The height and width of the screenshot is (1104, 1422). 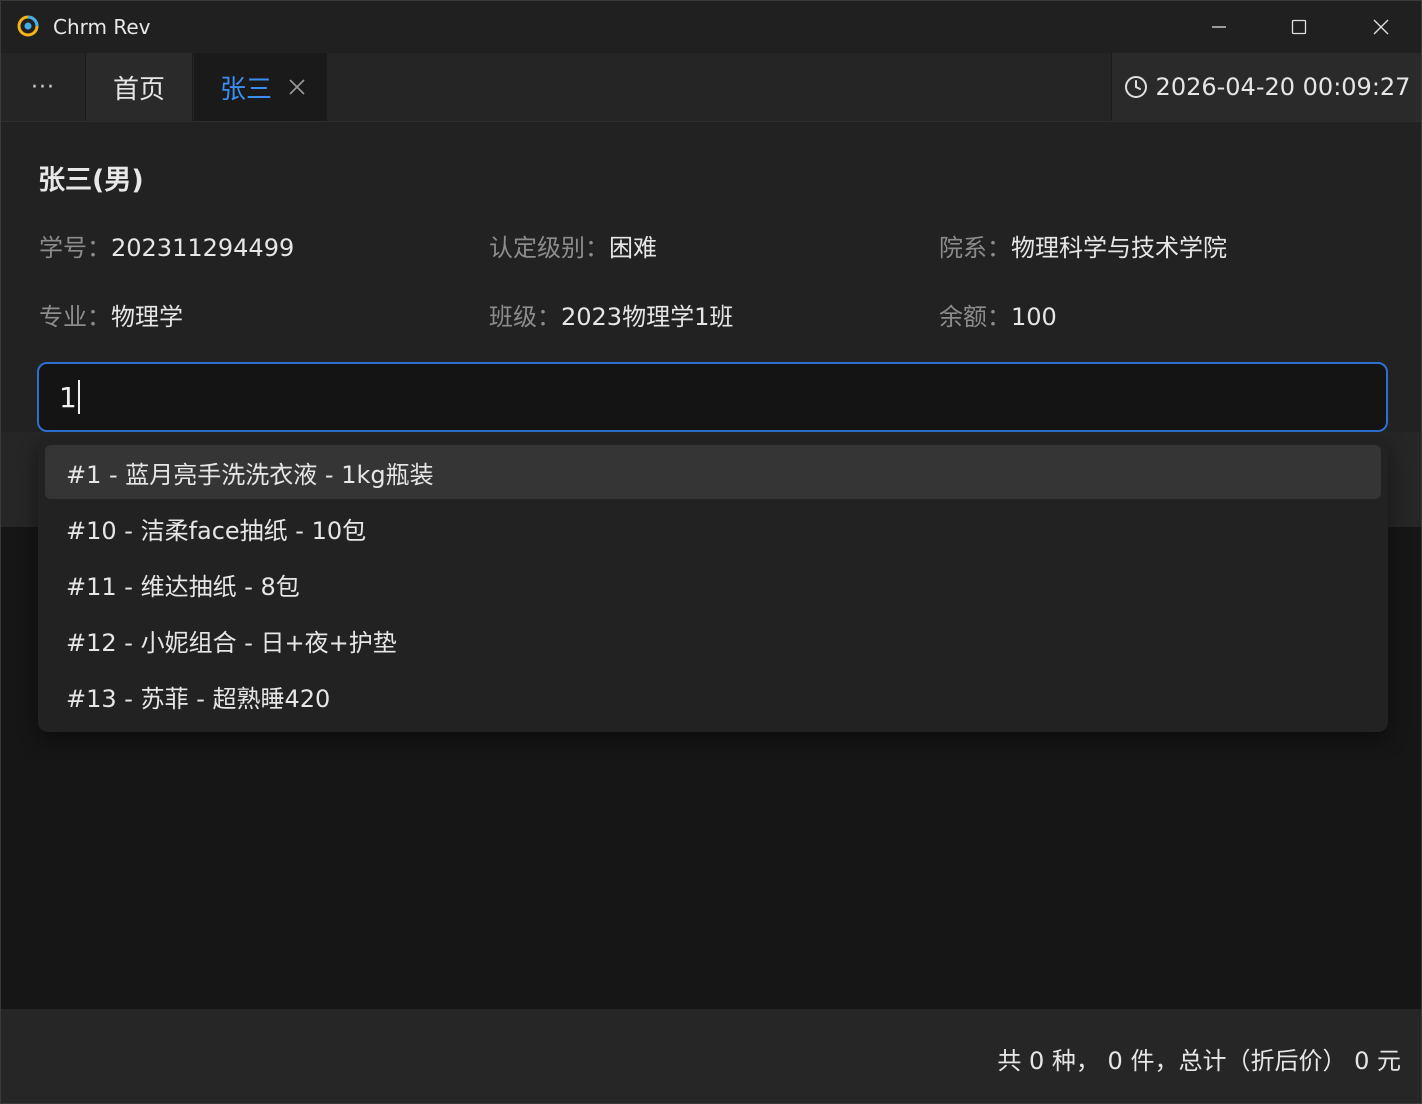 I want to click on title-bar: Chrm Rev, so click(x=711, y=27).